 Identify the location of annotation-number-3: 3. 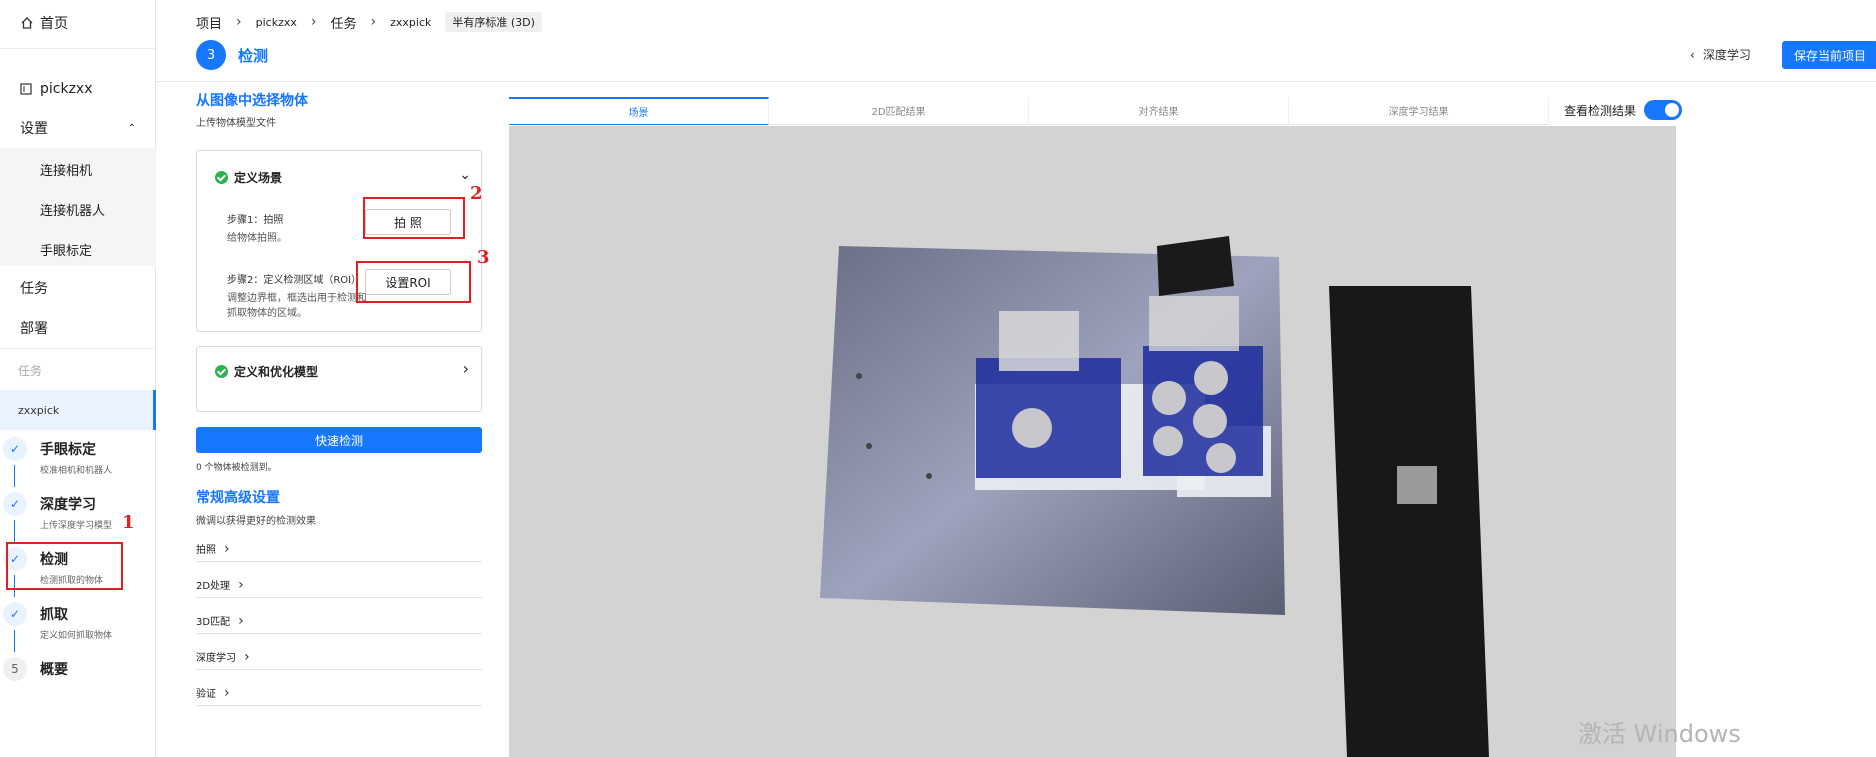
(483, 257).